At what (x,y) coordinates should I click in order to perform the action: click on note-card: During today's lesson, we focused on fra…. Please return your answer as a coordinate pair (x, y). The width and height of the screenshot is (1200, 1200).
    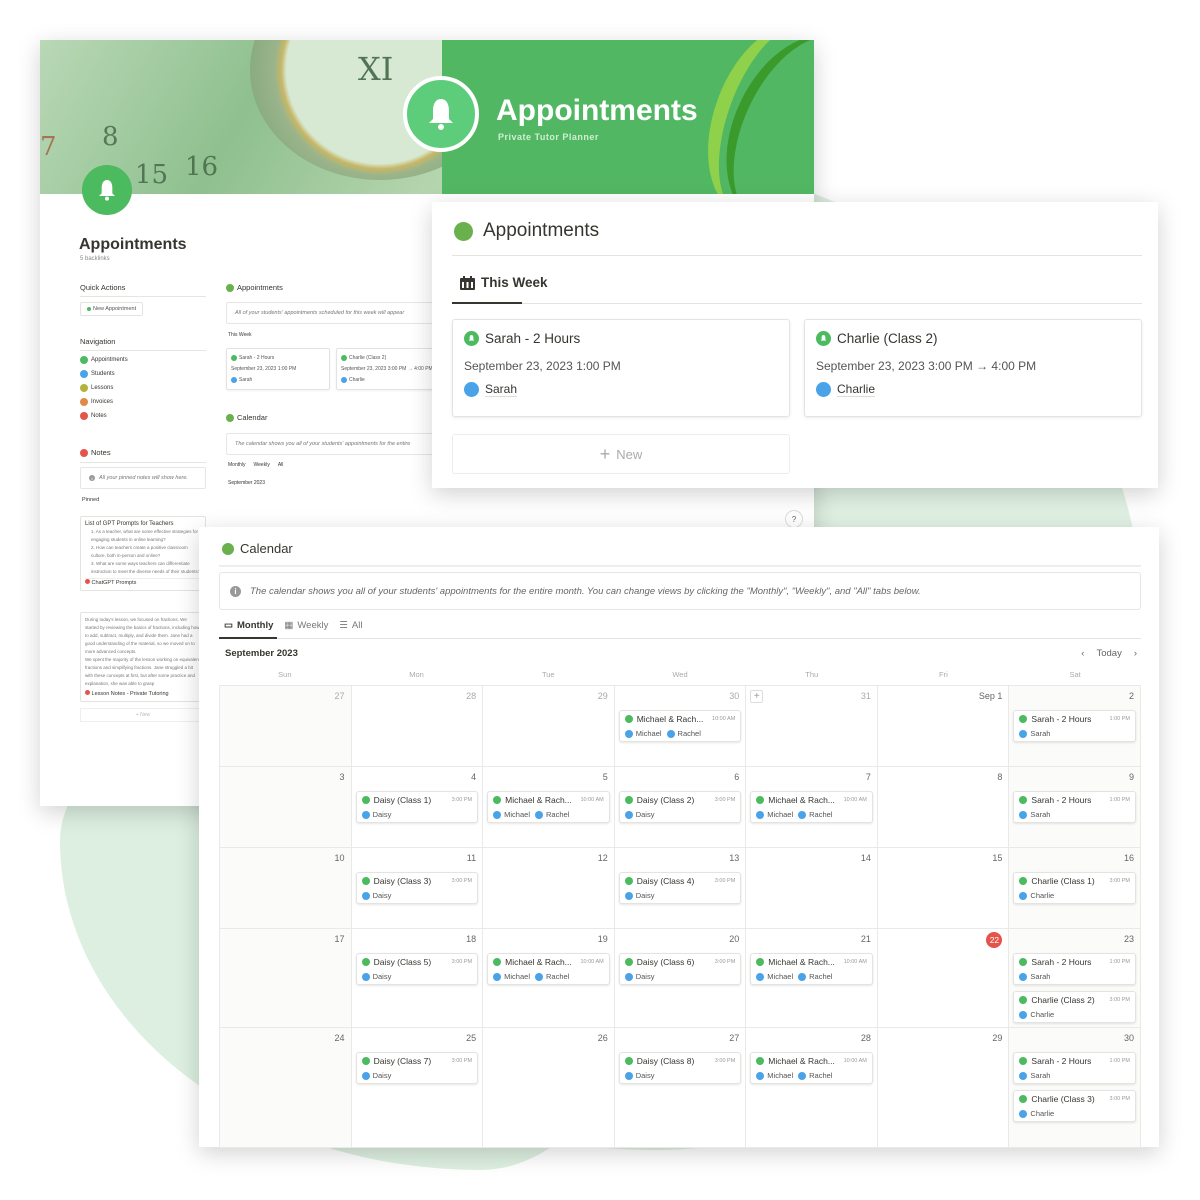
    Looking at the image, I should click on (143, 657).